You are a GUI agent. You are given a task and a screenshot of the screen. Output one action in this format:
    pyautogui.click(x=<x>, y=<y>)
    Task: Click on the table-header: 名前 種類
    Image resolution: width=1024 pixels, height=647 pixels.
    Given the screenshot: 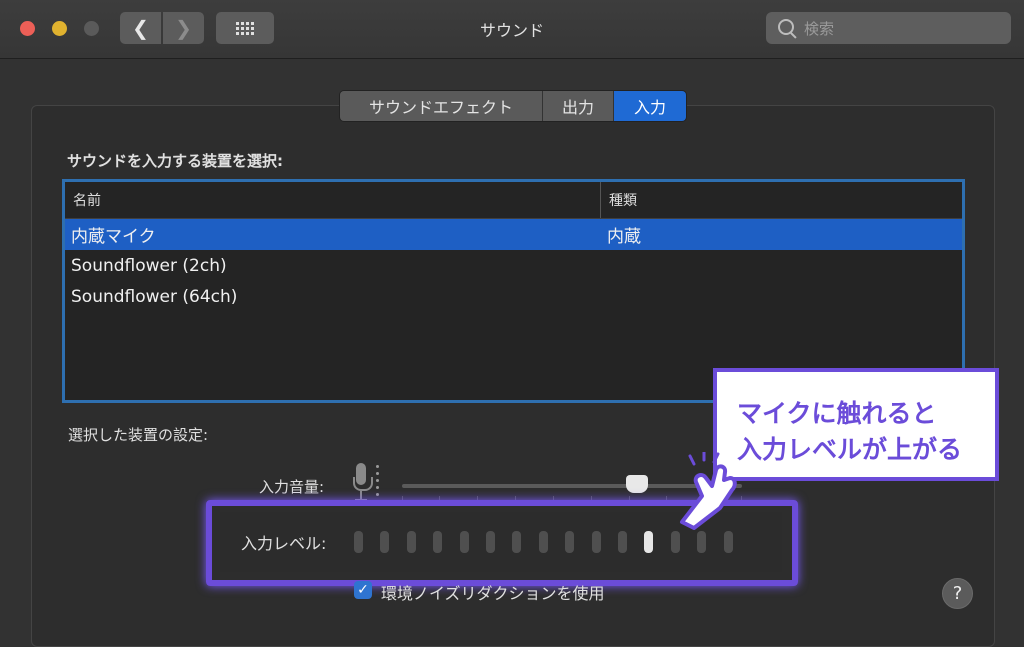 What is the action you would take?
    pyautogui.click(x=513, y=200)
    